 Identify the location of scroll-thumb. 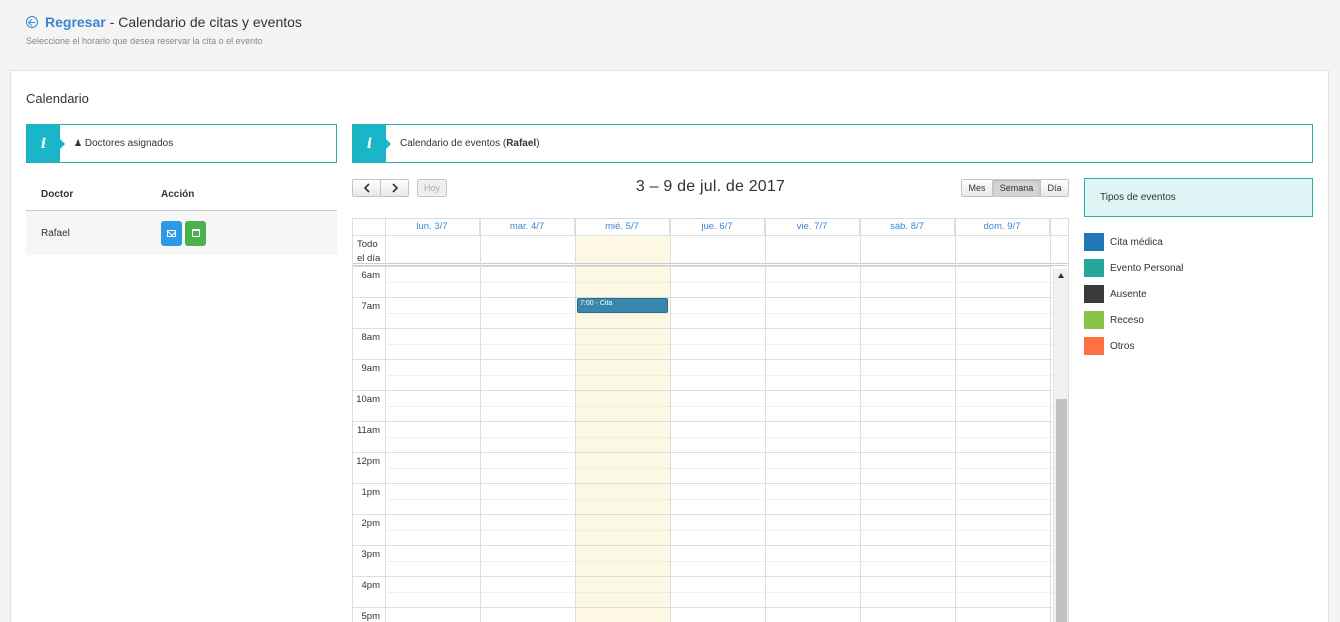
(1061, 510).